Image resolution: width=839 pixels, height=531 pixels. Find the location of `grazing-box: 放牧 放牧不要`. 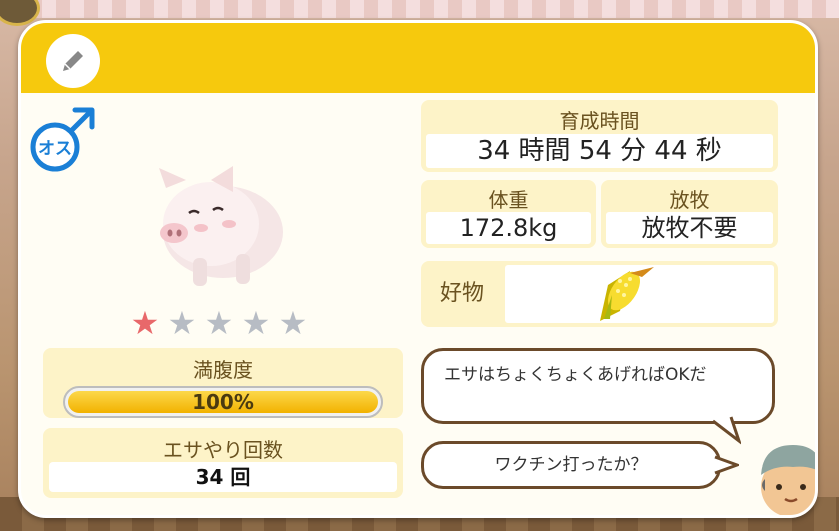

grazing-box: 放牧 放牧不要 is located at coordinates (689, 214).